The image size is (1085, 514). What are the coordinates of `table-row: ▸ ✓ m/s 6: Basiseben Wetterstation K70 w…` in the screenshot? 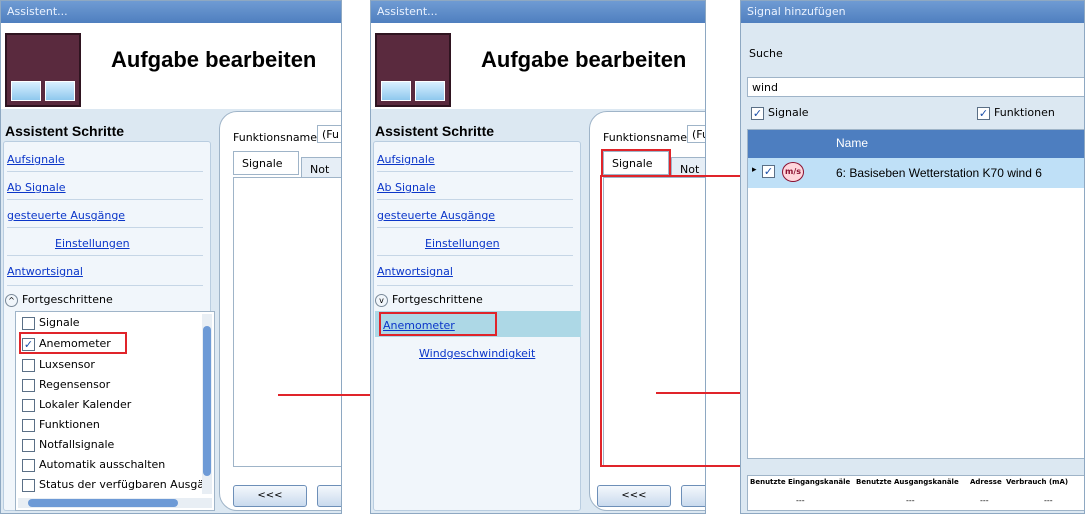 It's located at (916, 173).